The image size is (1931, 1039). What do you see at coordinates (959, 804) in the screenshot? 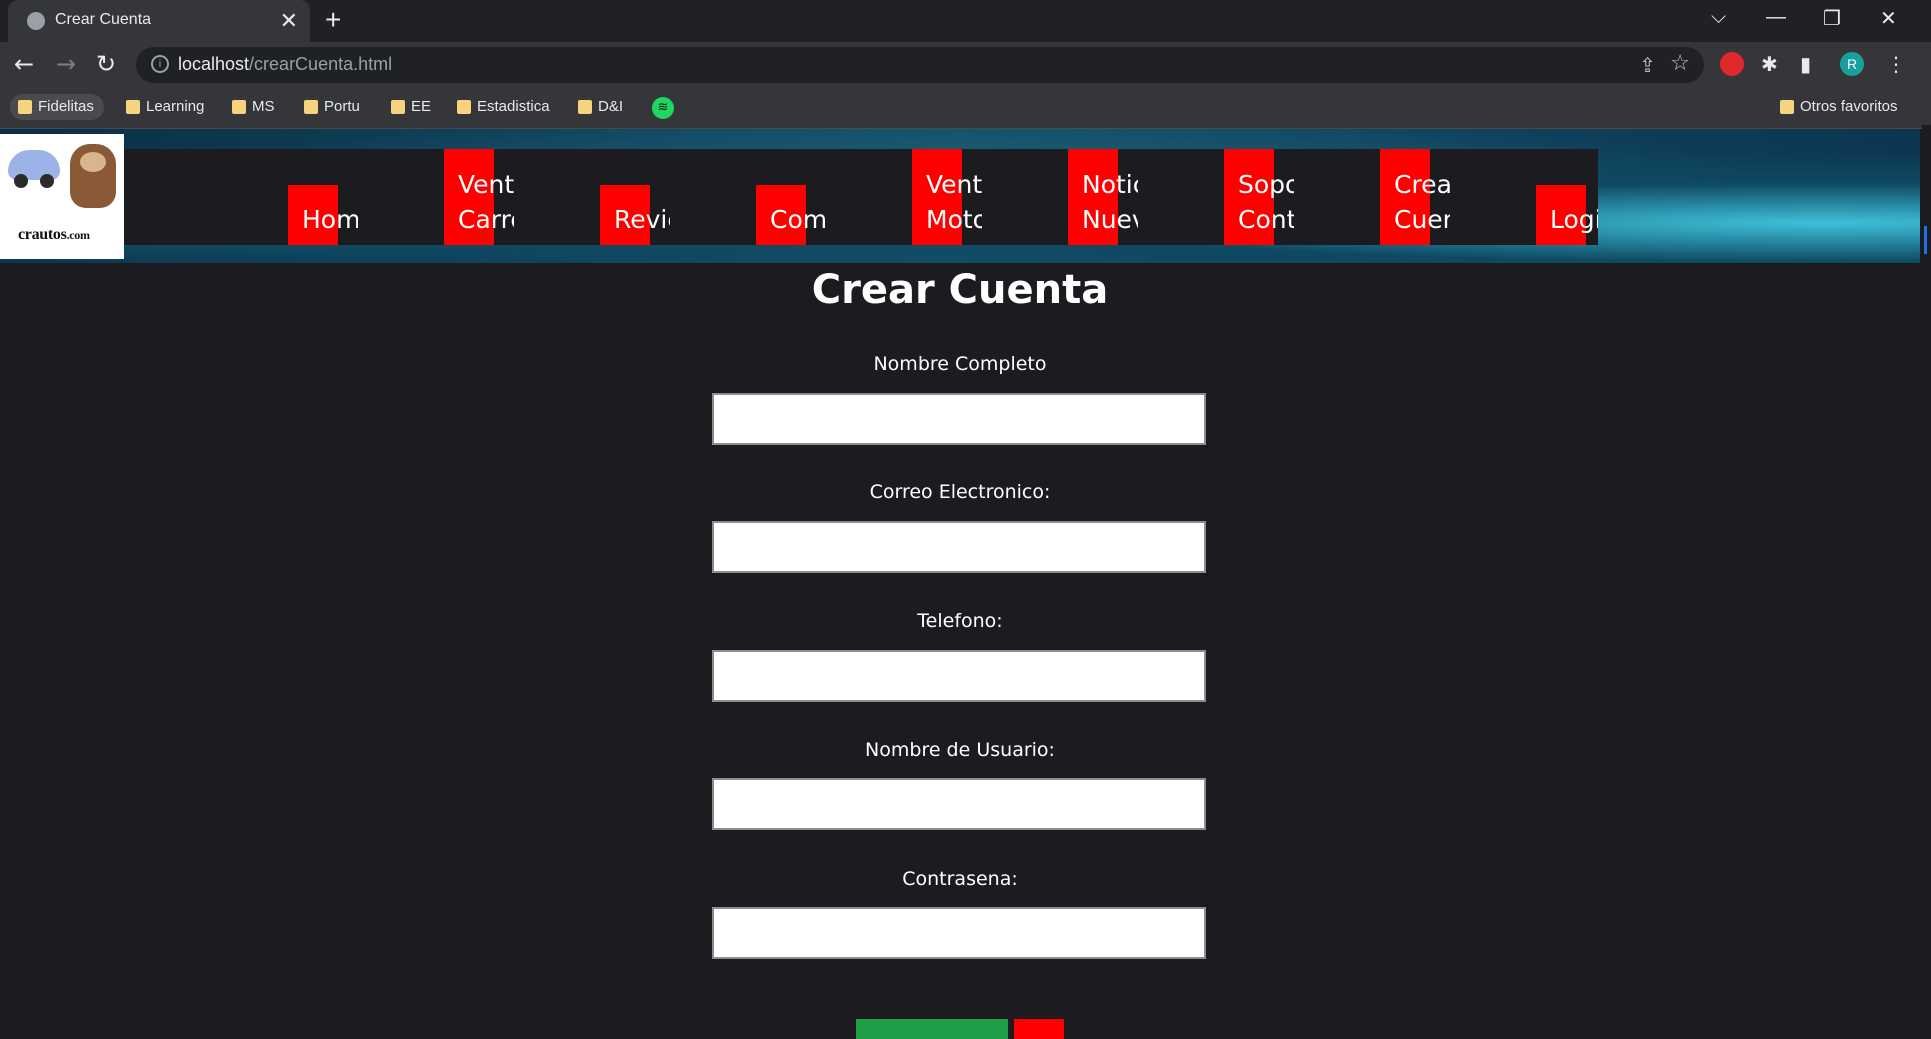
I see `username-input` at bounding box center [959, 804].